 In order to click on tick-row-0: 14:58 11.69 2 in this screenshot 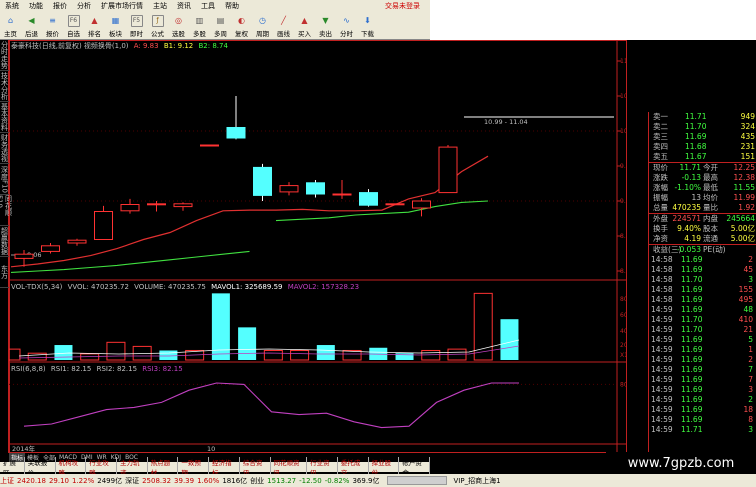, I will do `click(702, 260)`.